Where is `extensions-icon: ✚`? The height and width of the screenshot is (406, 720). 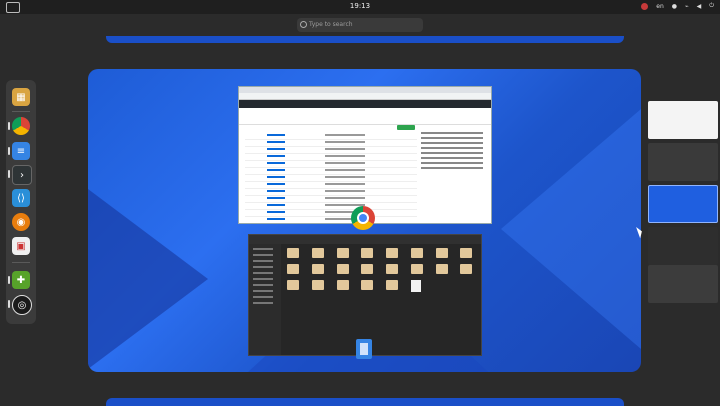
extensions-icon: ✚ is located at coordinates (21, 280).